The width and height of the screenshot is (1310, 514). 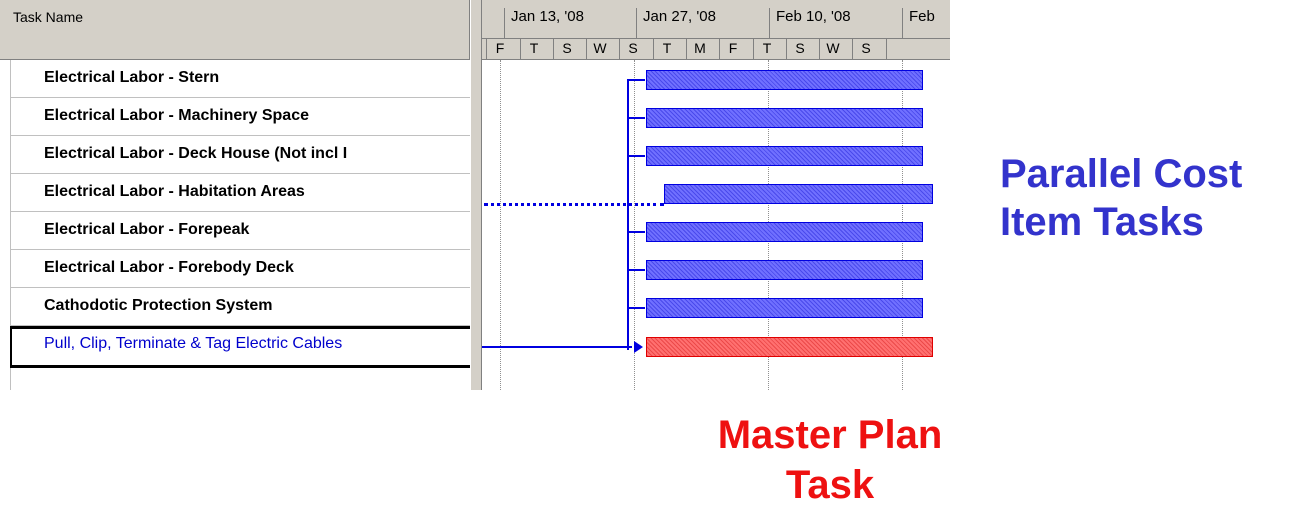 I want to click on parallel-cost-annotation: Parallel Cost Item Tasks, so click(x=1150, y=198).